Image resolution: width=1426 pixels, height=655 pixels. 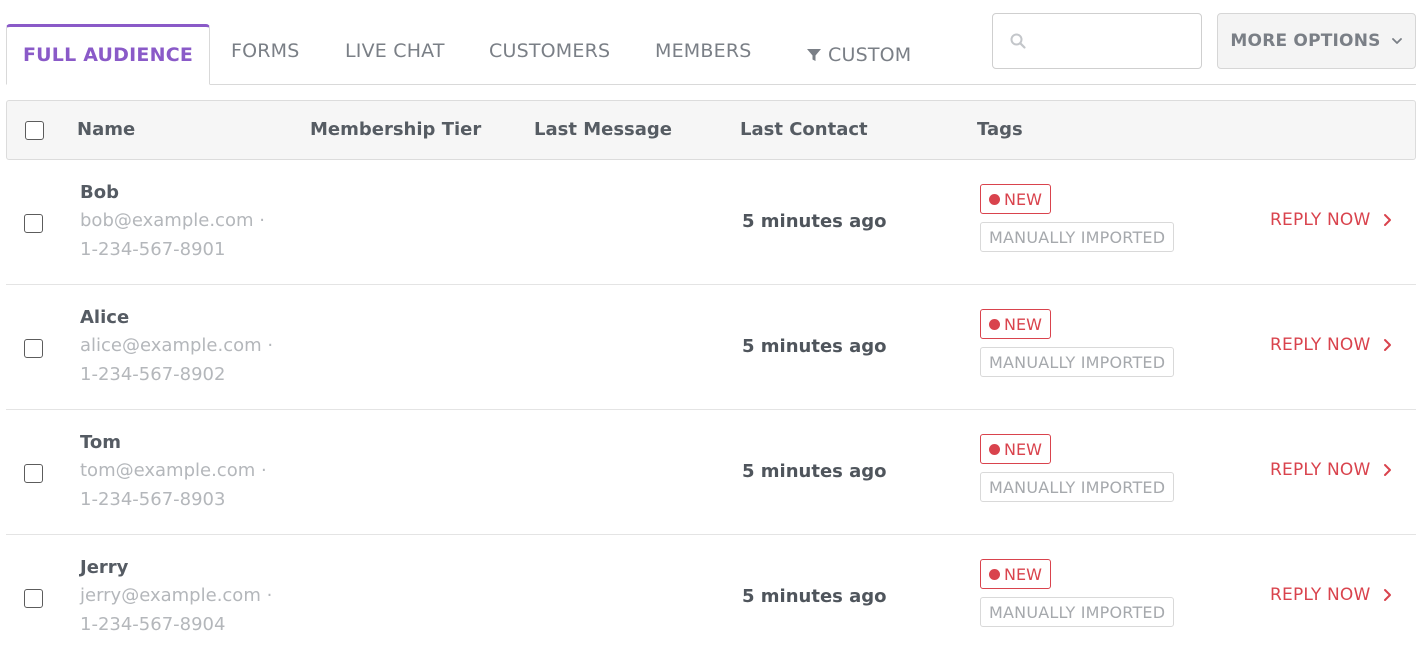 I want to click on column-header-last-contact: Last Contact, so click(x=804, y=129).